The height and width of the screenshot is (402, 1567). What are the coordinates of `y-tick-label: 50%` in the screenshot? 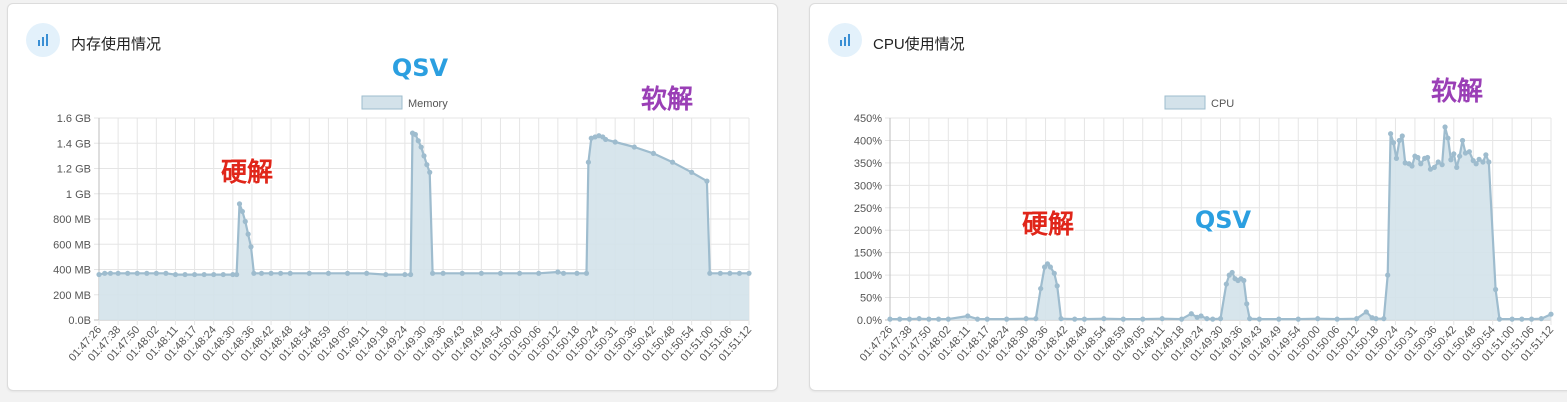 It's located at (871, 299).